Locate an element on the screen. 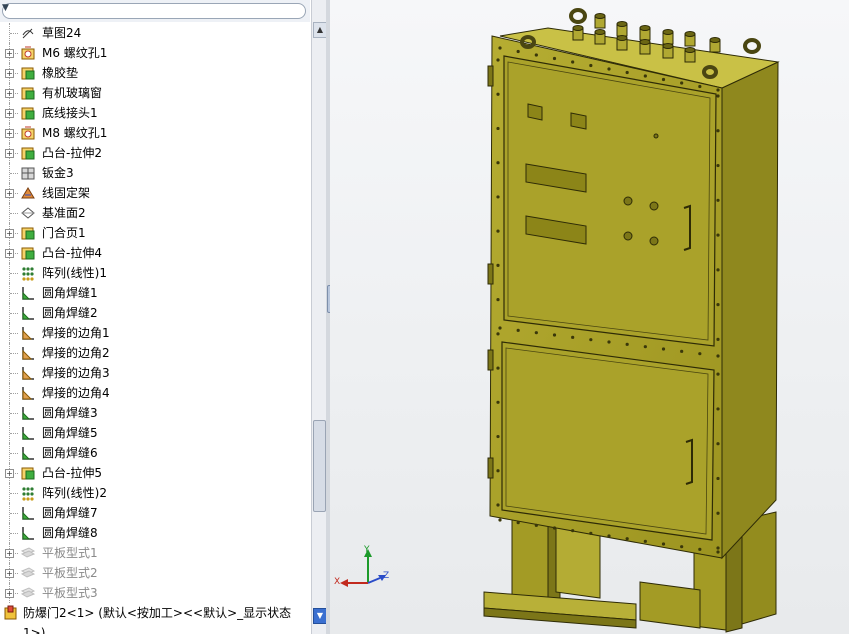  feature-tree-item: 阵列(线性)2 is located at coordinates (155, 493).